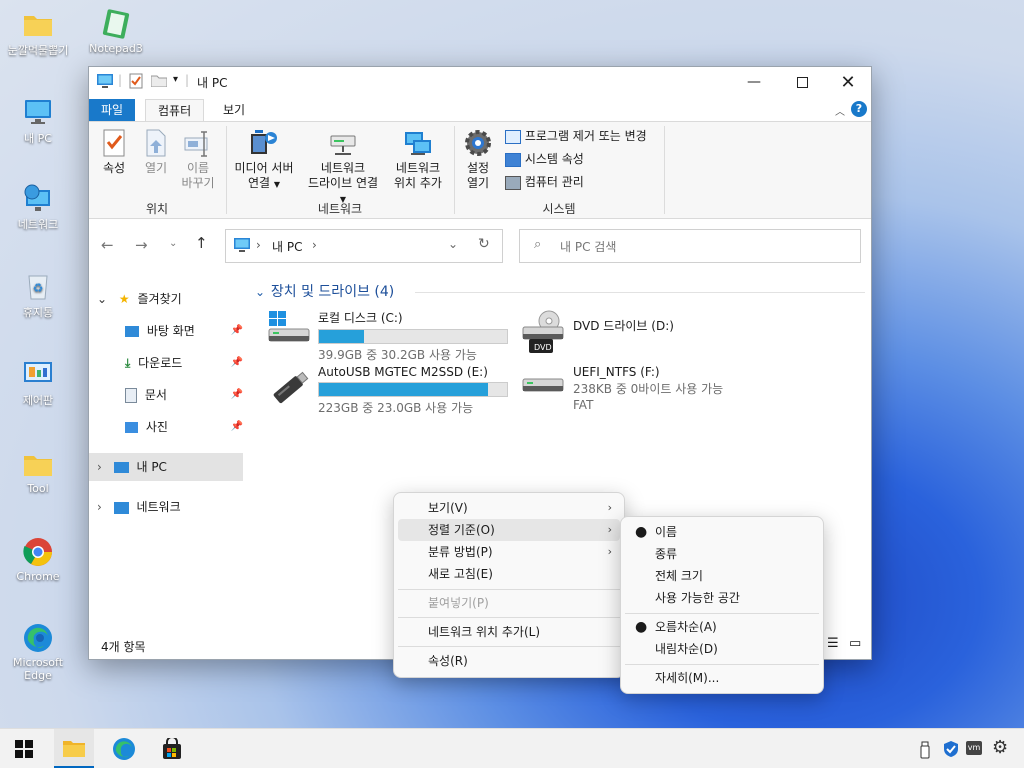 Image resolution: width=1024 pixels, height=768 pixels. Describe the element at coordinates (171, 299) in the screenshot. I see `nav-quick-access: ⌄ ★ 즐겨찾기` at that location.